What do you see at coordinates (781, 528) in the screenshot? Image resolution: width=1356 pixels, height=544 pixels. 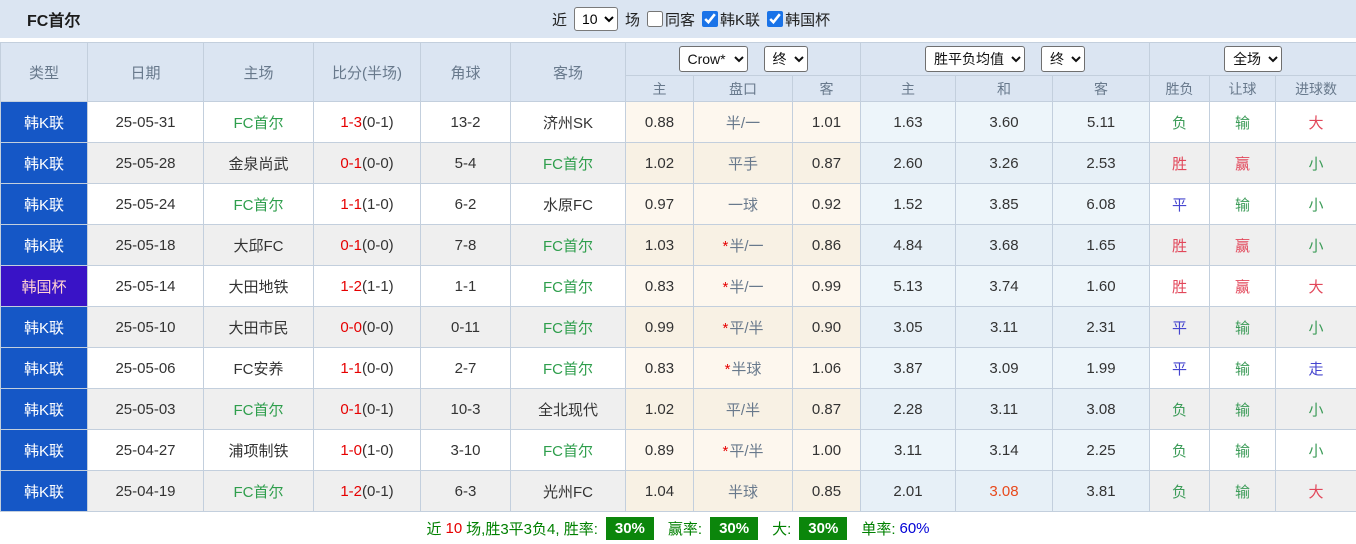 I see `big-rate-label: 大:` at bounding box center [781, 528].